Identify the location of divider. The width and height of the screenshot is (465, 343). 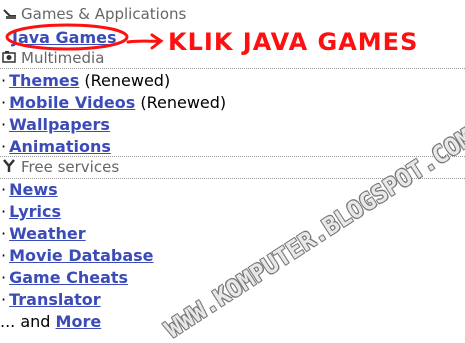
(232, 68).